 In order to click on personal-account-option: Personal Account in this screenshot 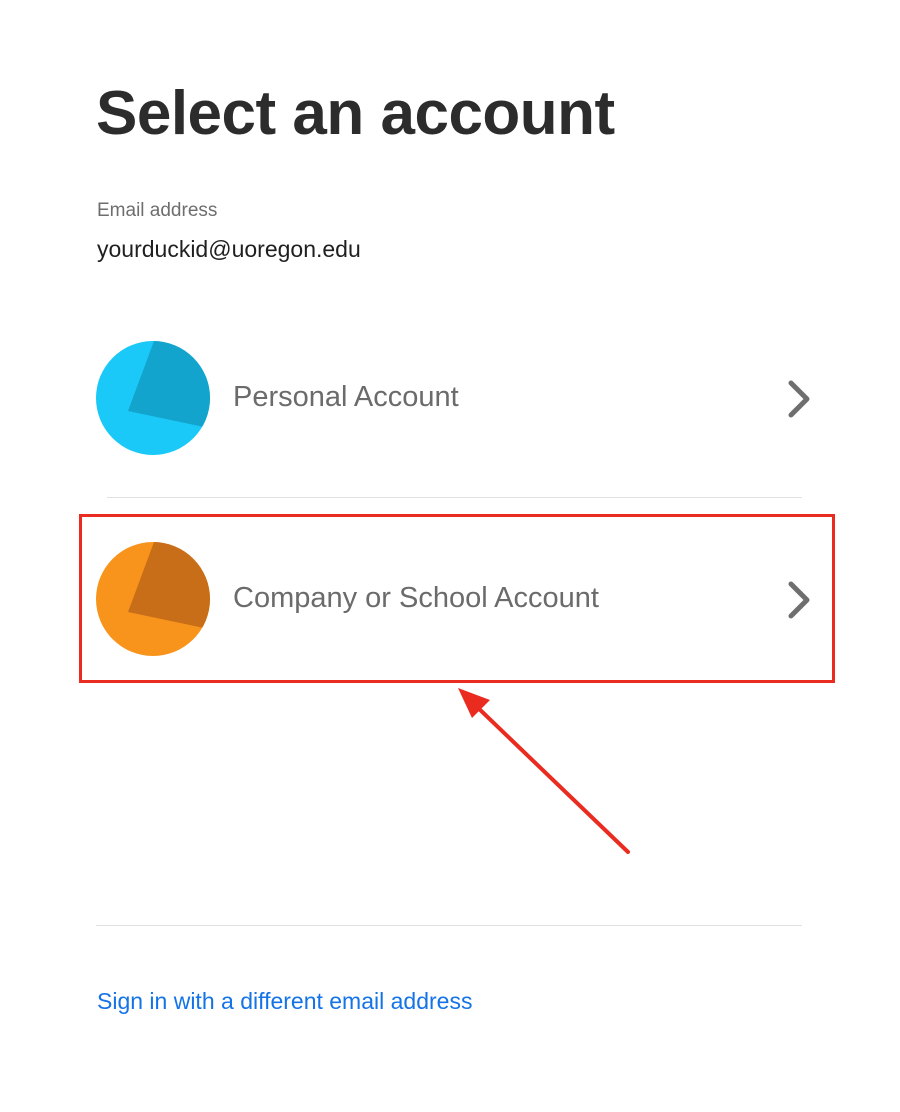, I will do `click(456, 399)`.